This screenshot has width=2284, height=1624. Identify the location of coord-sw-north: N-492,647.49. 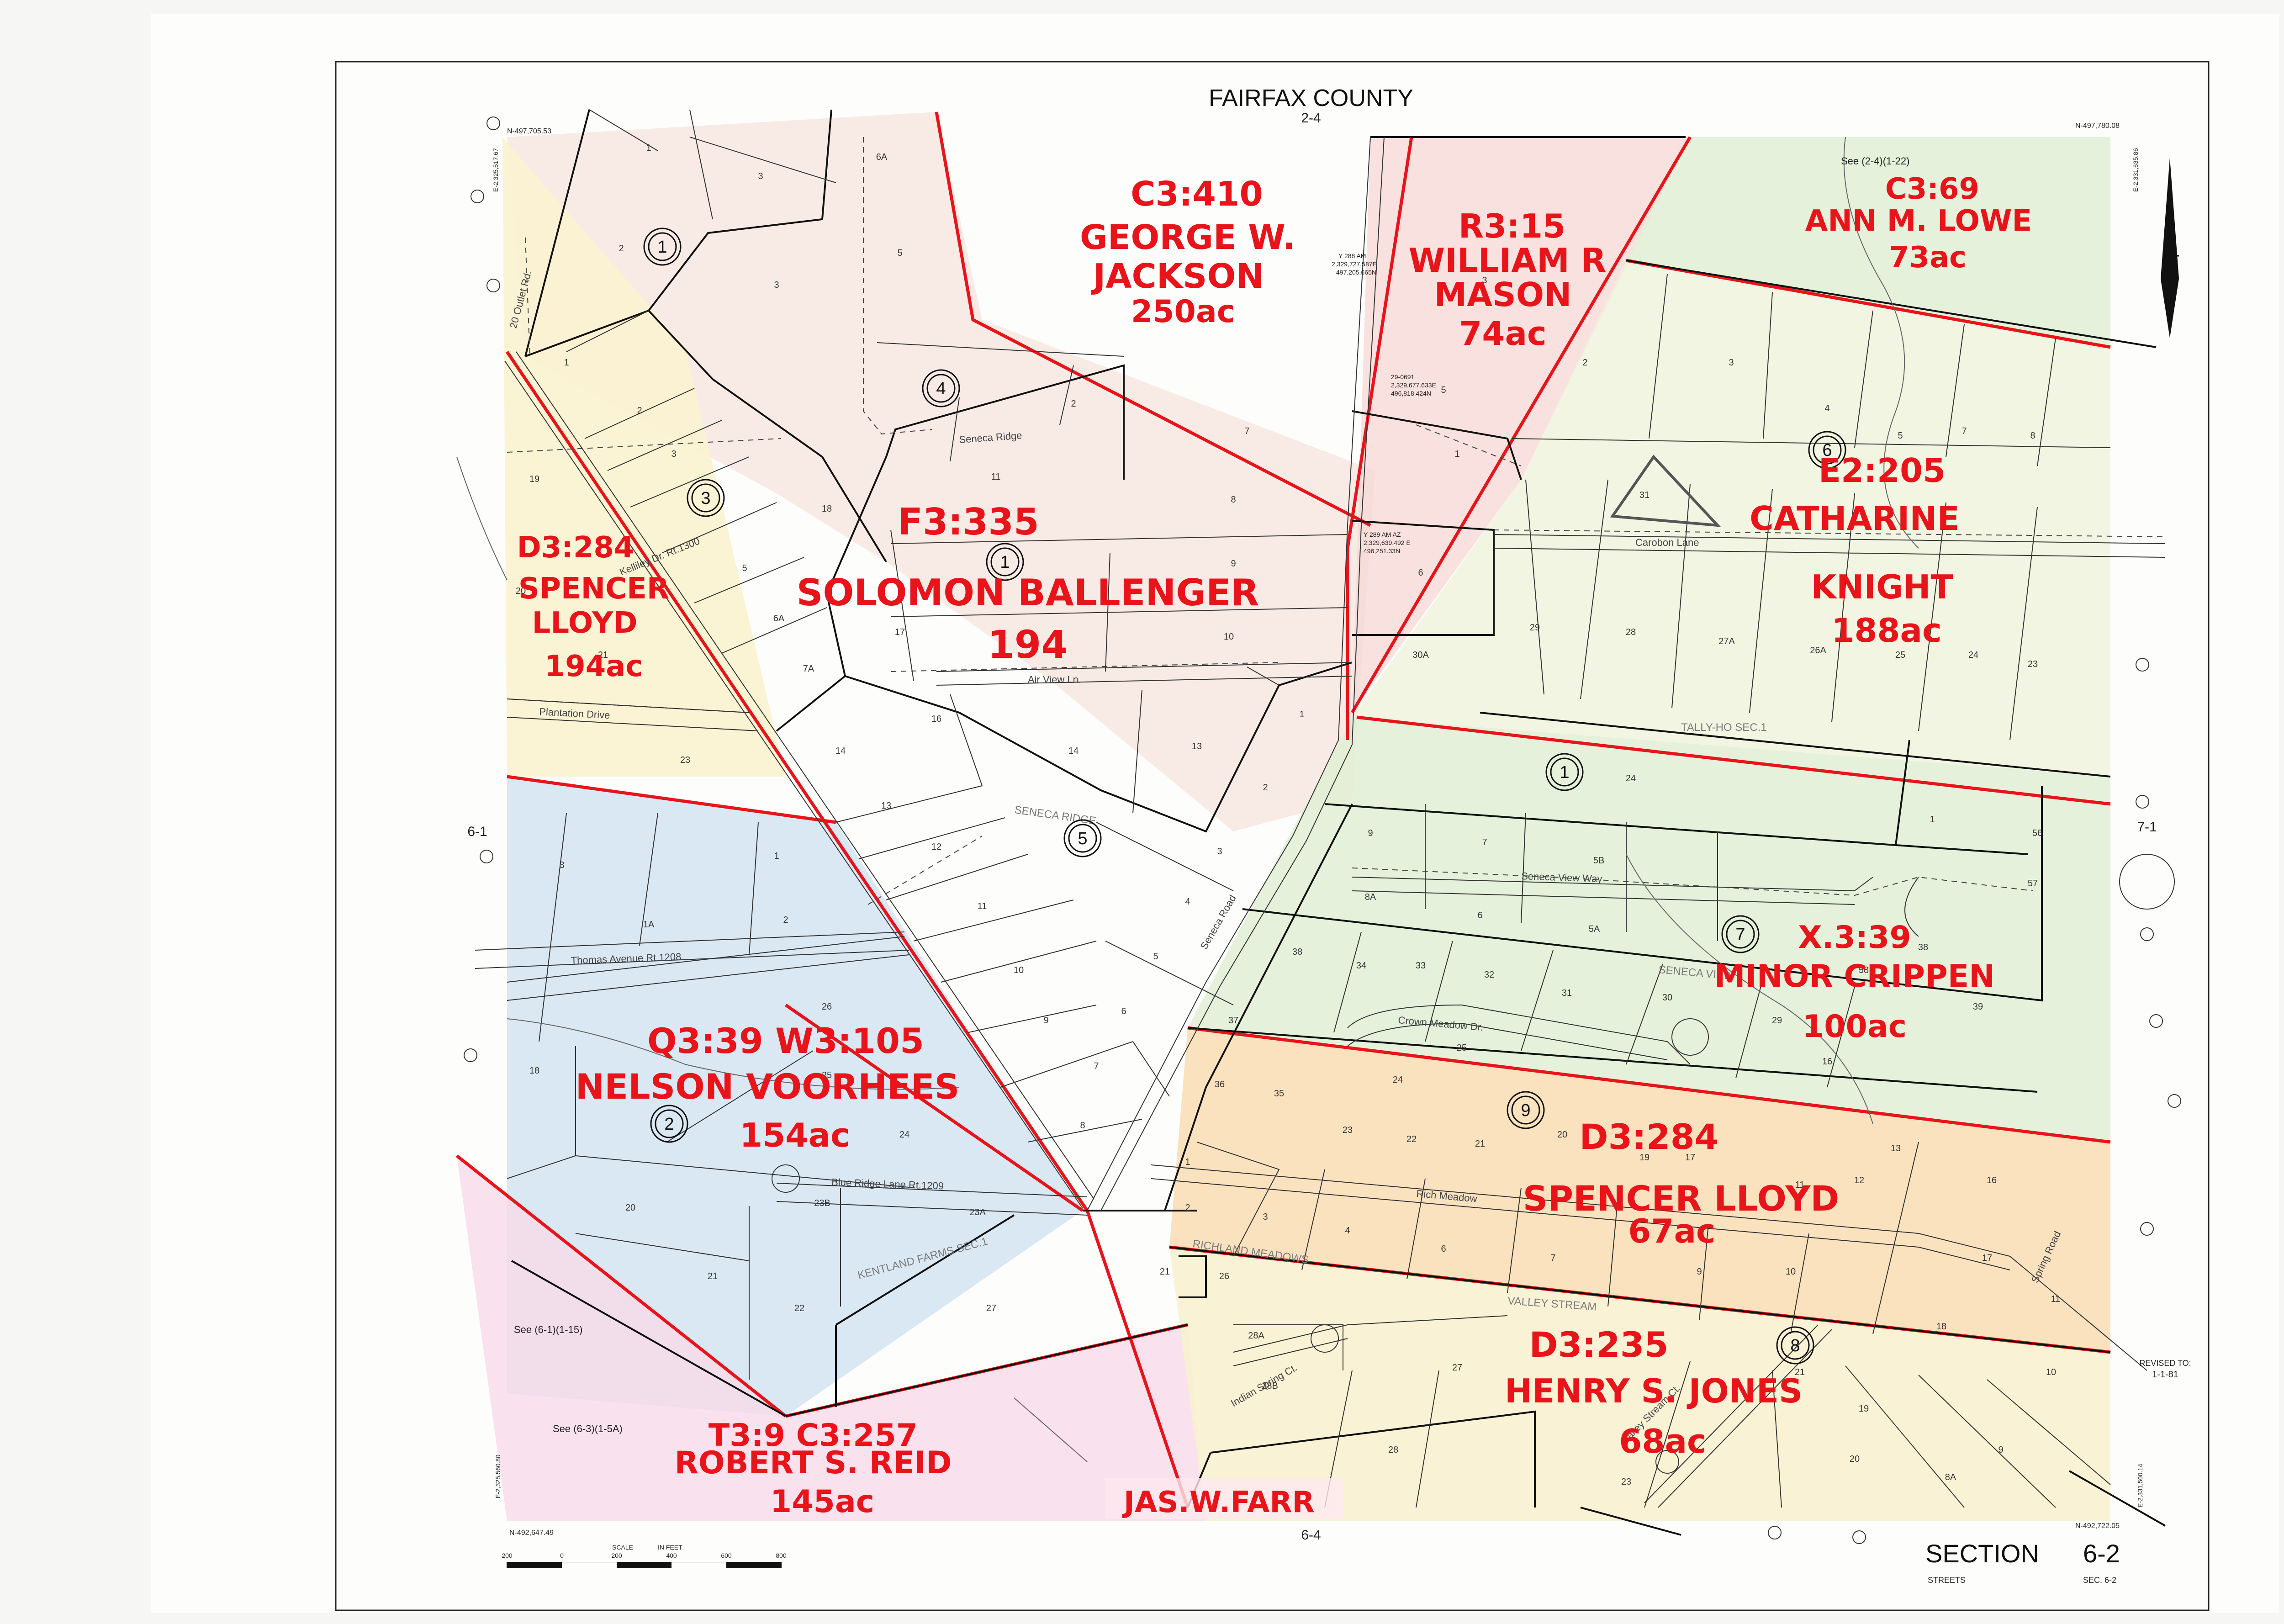
(531, 1533).